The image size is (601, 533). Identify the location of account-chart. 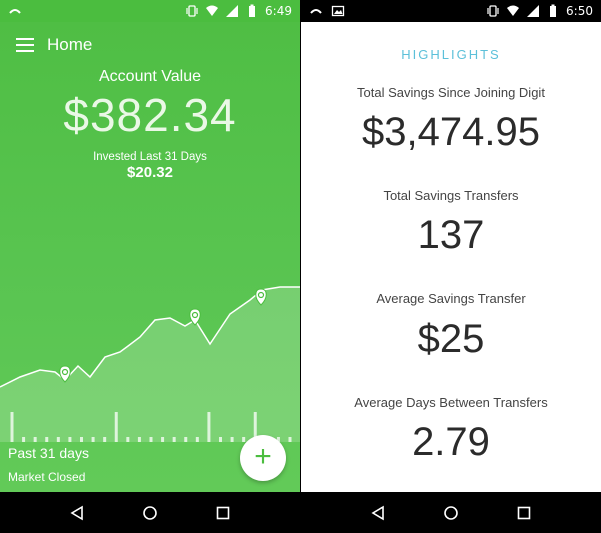
(150, 364).